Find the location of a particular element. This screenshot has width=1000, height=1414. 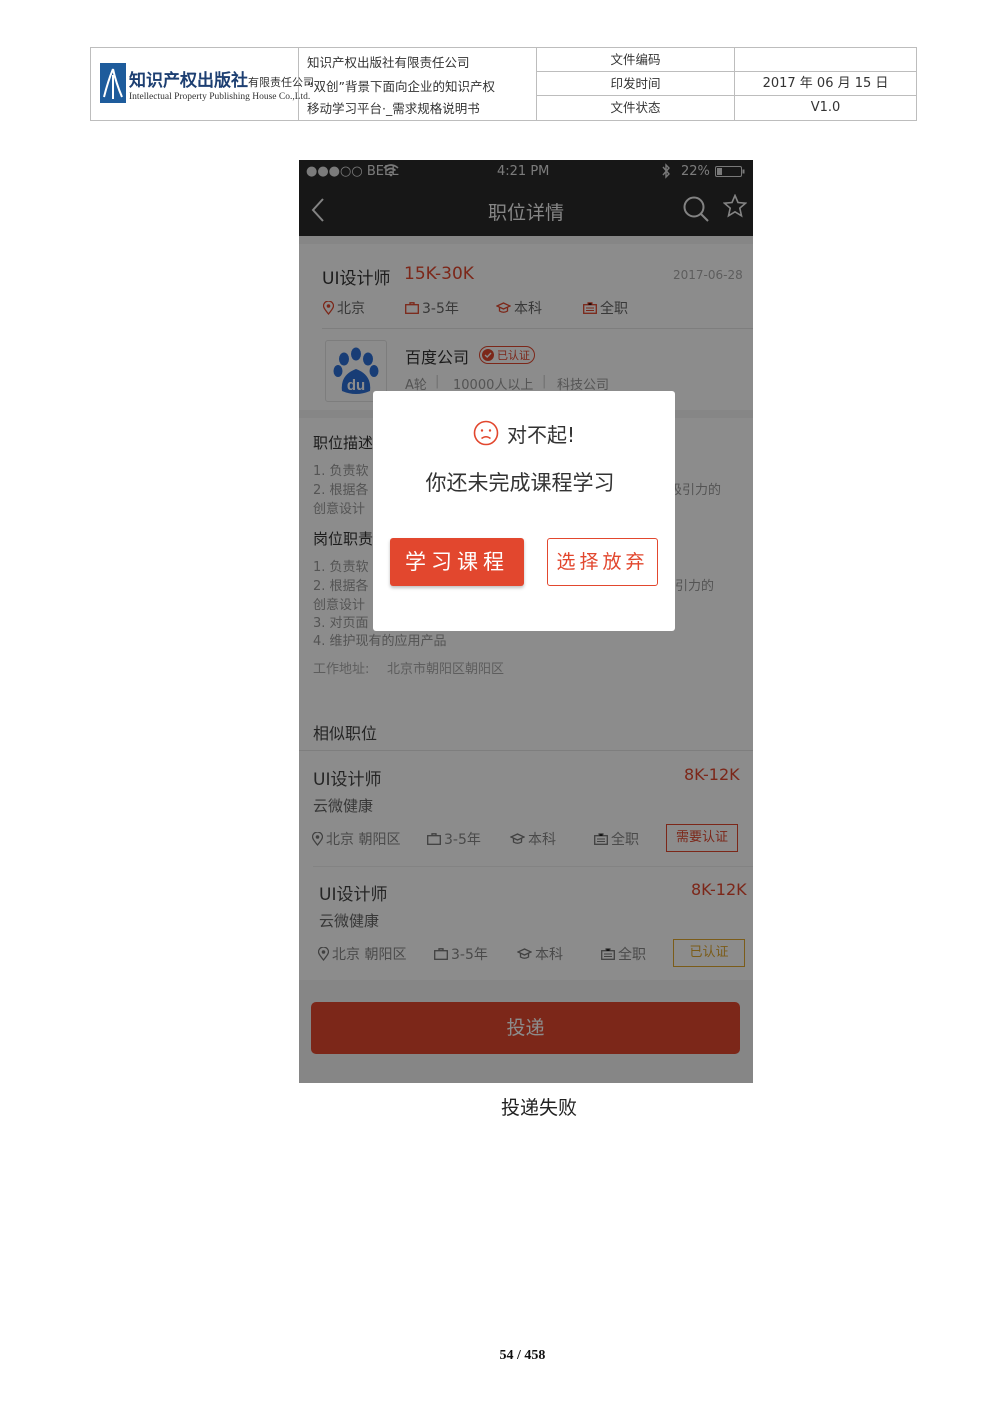

logo-chinese-name: 知识产权出版社有限责任公司 is located at coordinates (221, 81).